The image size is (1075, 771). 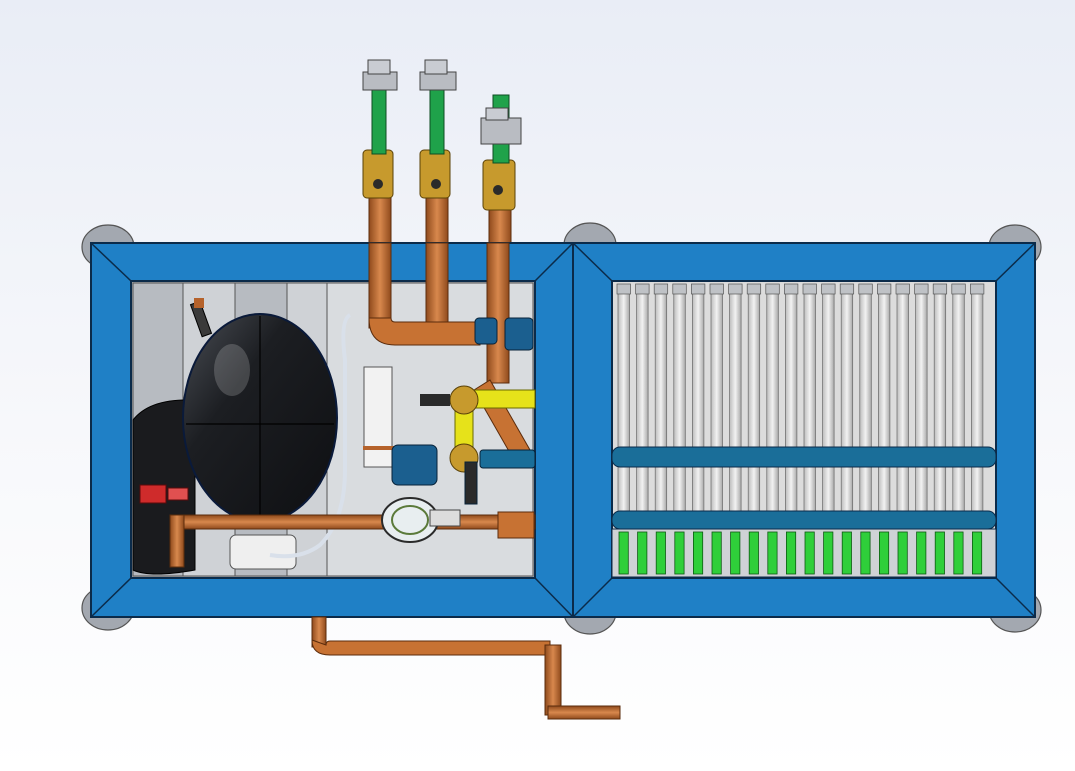 I want to click on red-fitting, so click(x=164, y=494).